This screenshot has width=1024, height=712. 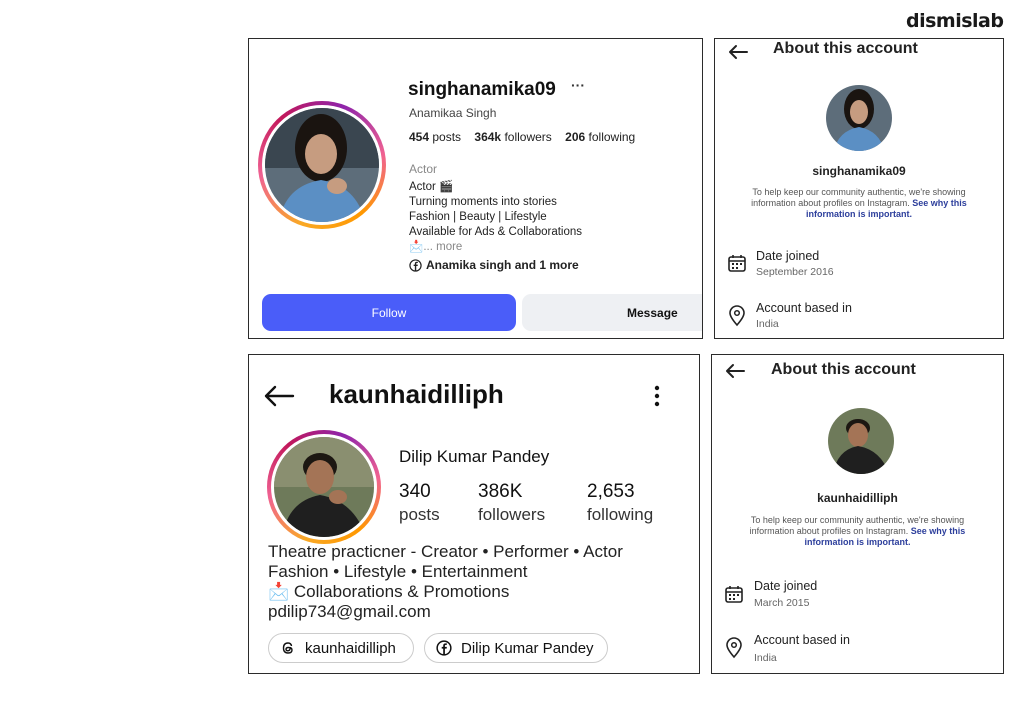 What do you see at coordinates (442, 247) in the screenshot?
I see `bio-more-link: ... more` at bounding box center [442, 247].